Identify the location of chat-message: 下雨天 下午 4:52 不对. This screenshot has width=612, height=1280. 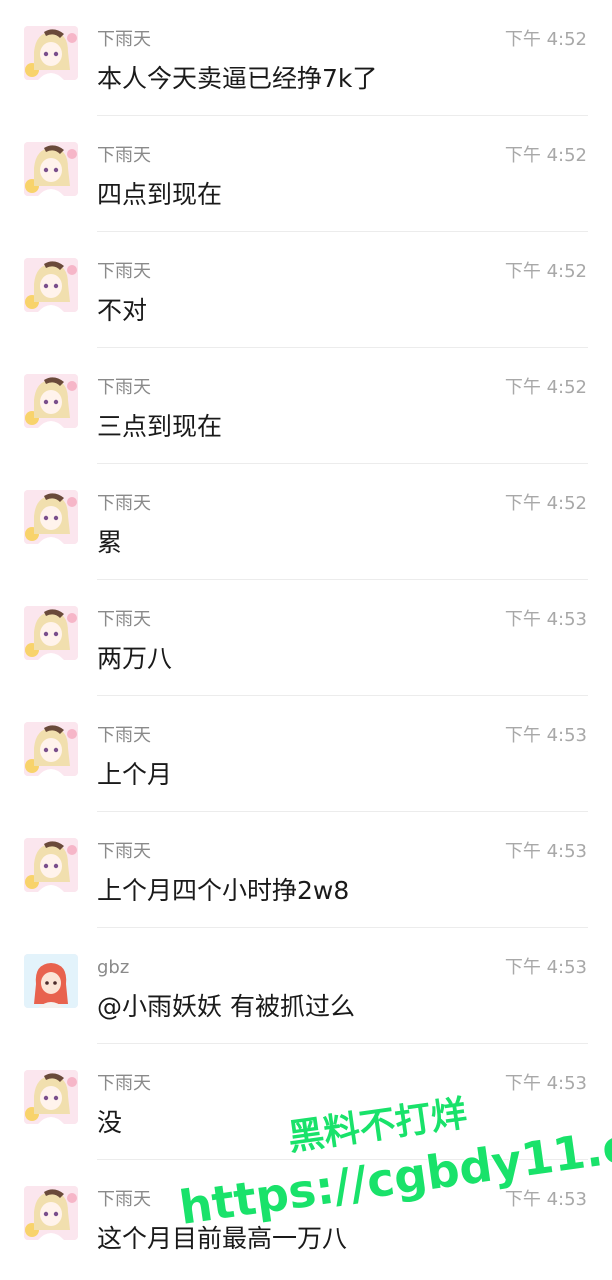
(306, 290).